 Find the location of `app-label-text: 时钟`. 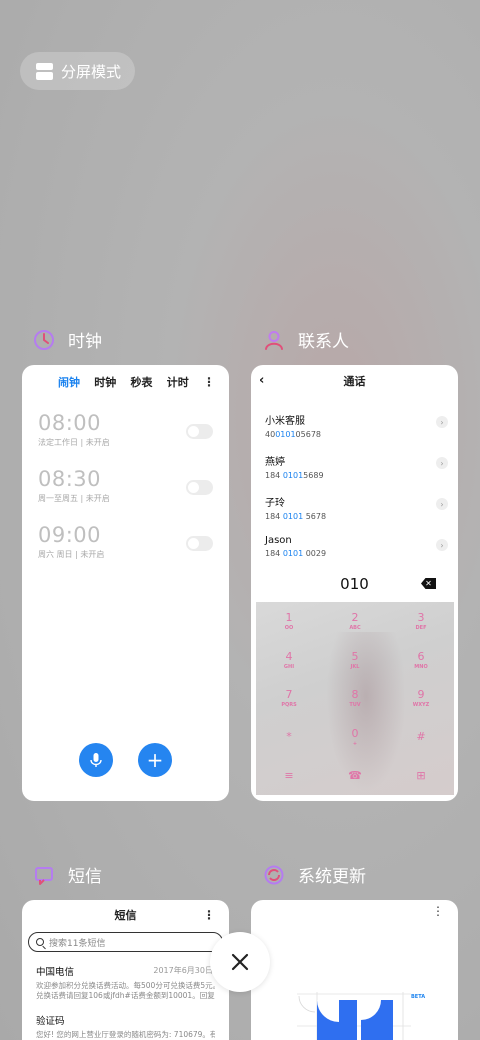

app-label-text: 时钟 is located at coordinates (85, 342).